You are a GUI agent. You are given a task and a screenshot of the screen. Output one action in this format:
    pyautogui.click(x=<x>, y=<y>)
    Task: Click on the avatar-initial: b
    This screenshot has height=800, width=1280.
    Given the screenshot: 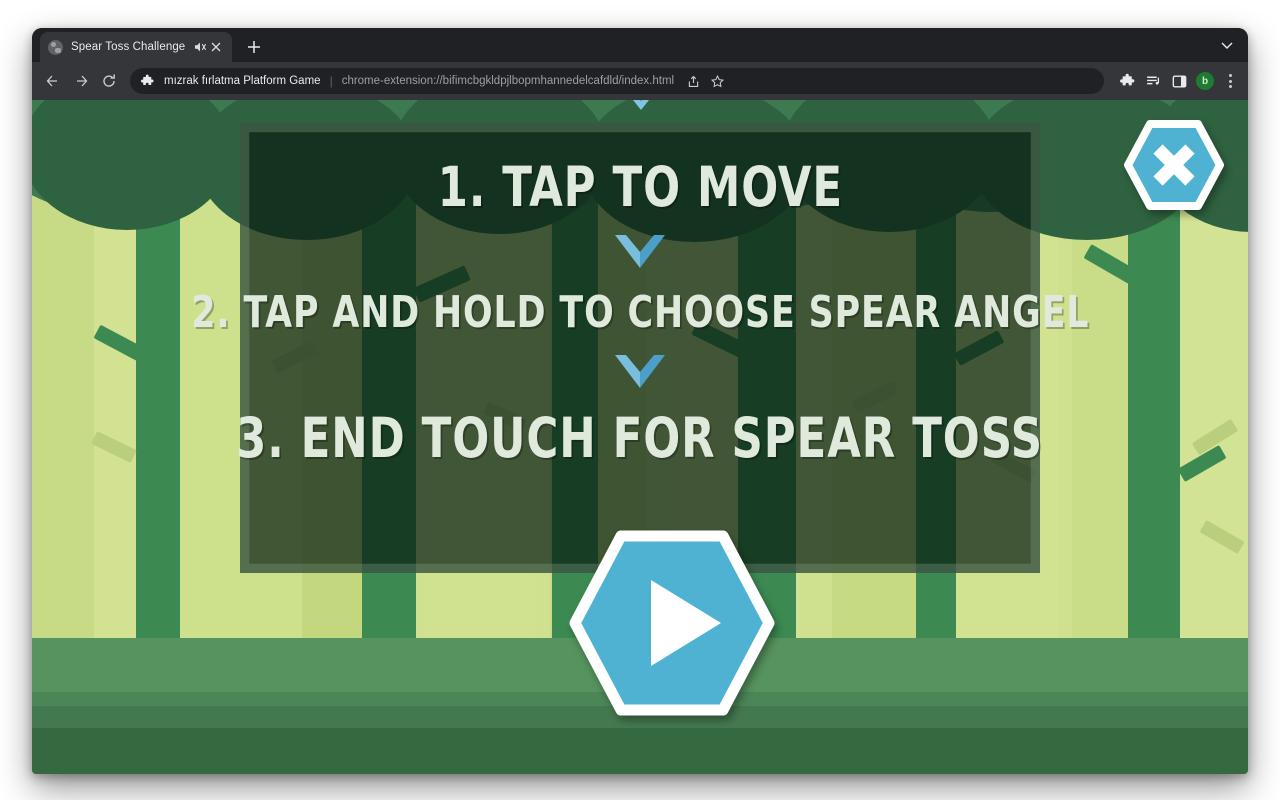 What is the action you would take?
    pyautogui.click(x=1205, y=81)
    